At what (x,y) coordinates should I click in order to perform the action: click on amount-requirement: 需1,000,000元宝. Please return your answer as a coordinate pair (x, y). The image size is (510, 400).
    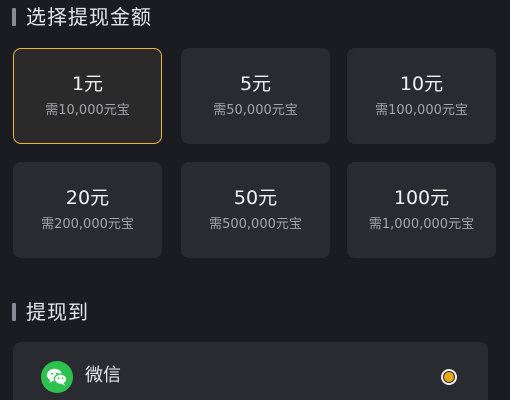
    Looking at the image, I should click on (421, 224).